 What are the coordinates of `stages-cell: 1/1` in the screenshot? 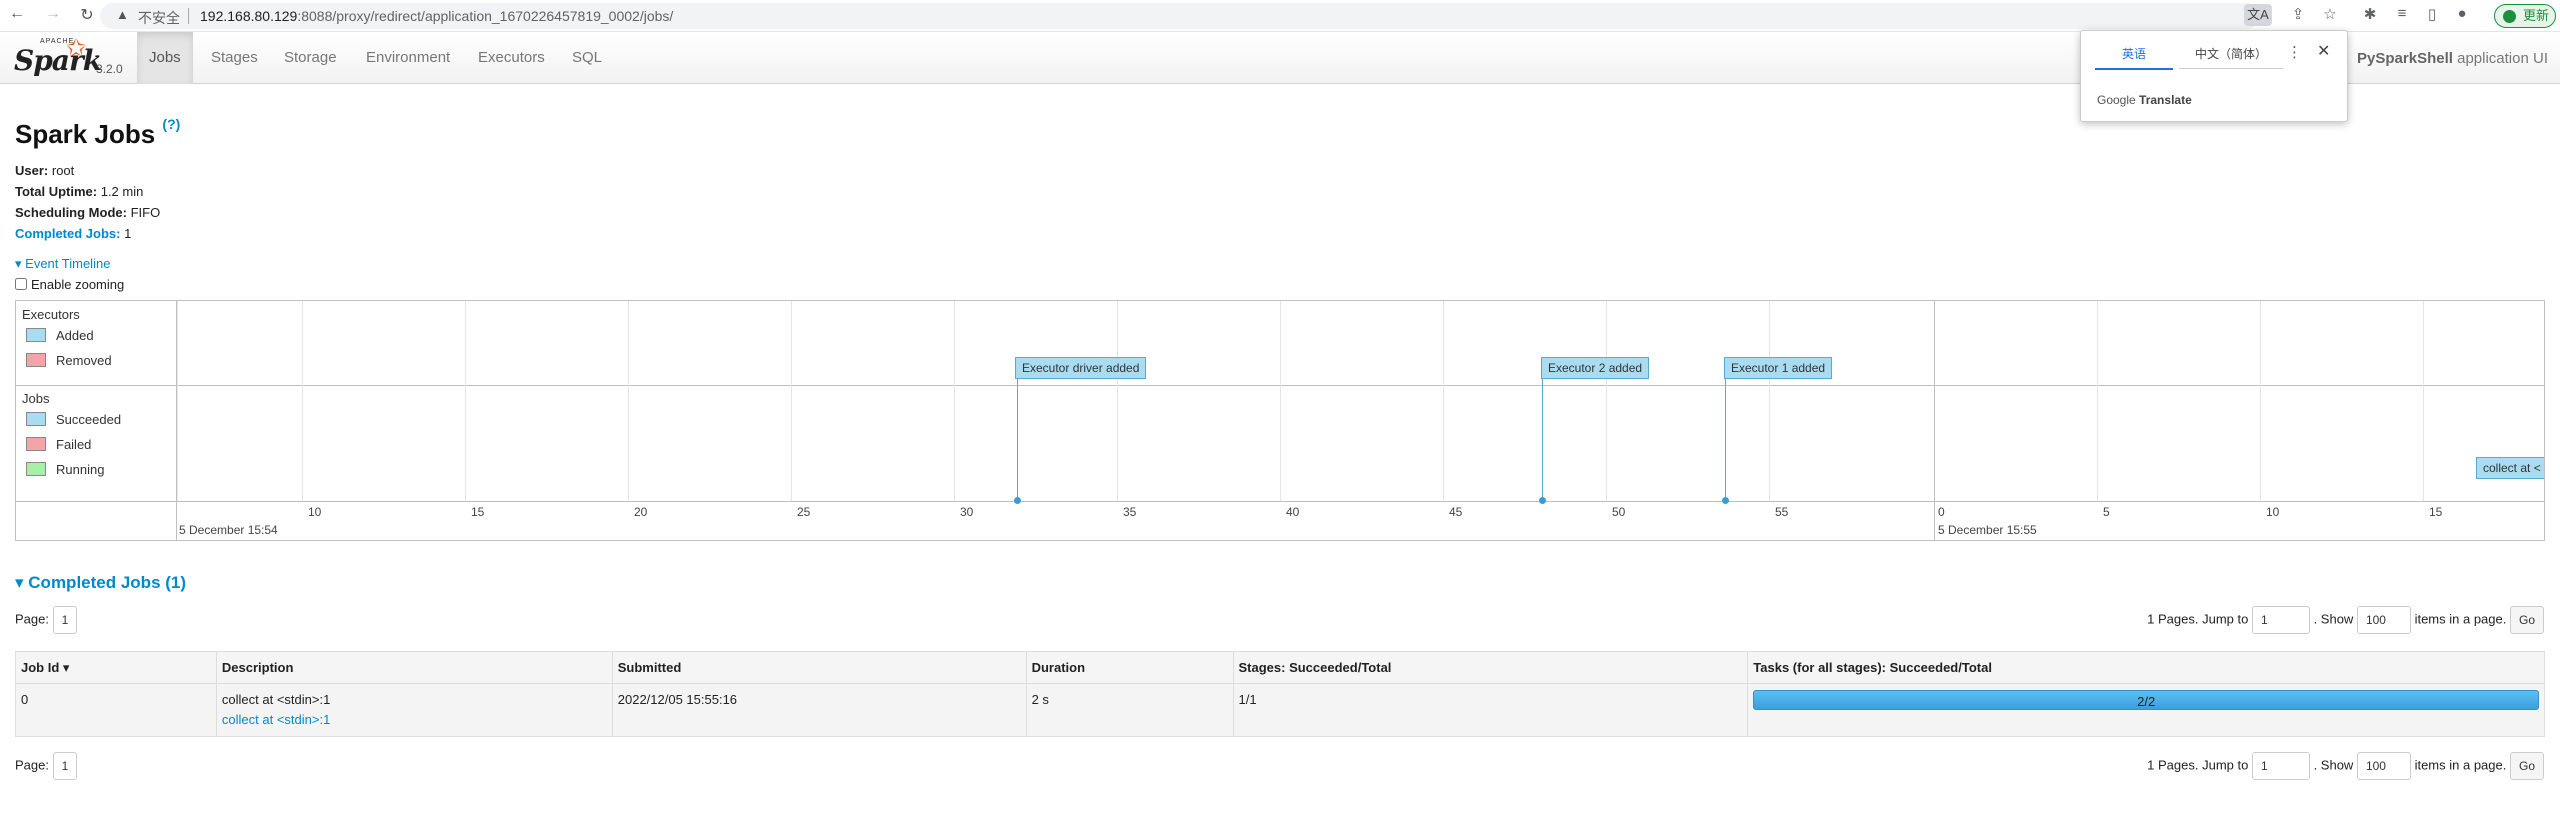 It's located at (1490, 710).